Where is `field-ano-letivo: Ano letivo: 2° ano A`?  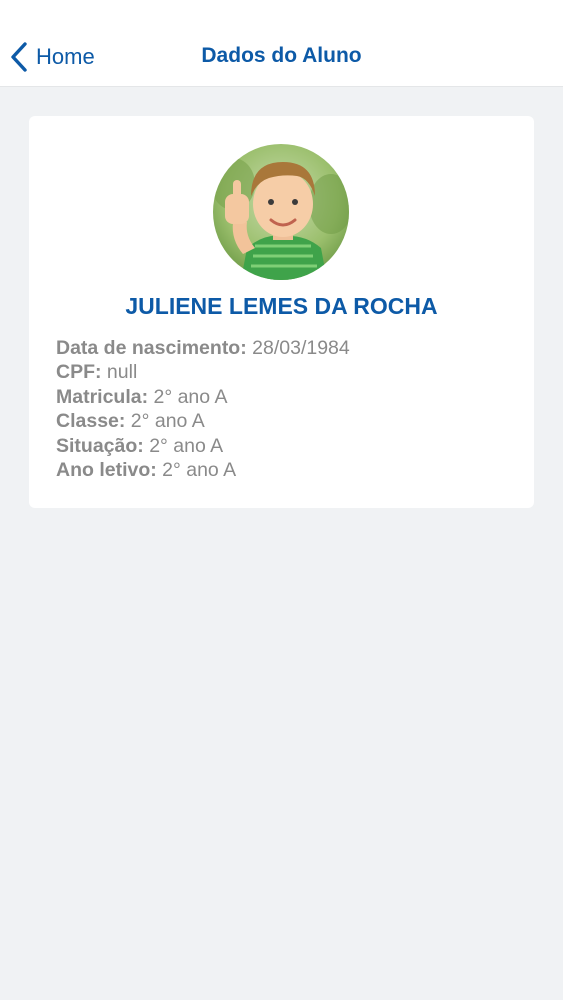 field-ano-letivo: Ano letivo: 2° ano A is located at coordinates (203, 470).